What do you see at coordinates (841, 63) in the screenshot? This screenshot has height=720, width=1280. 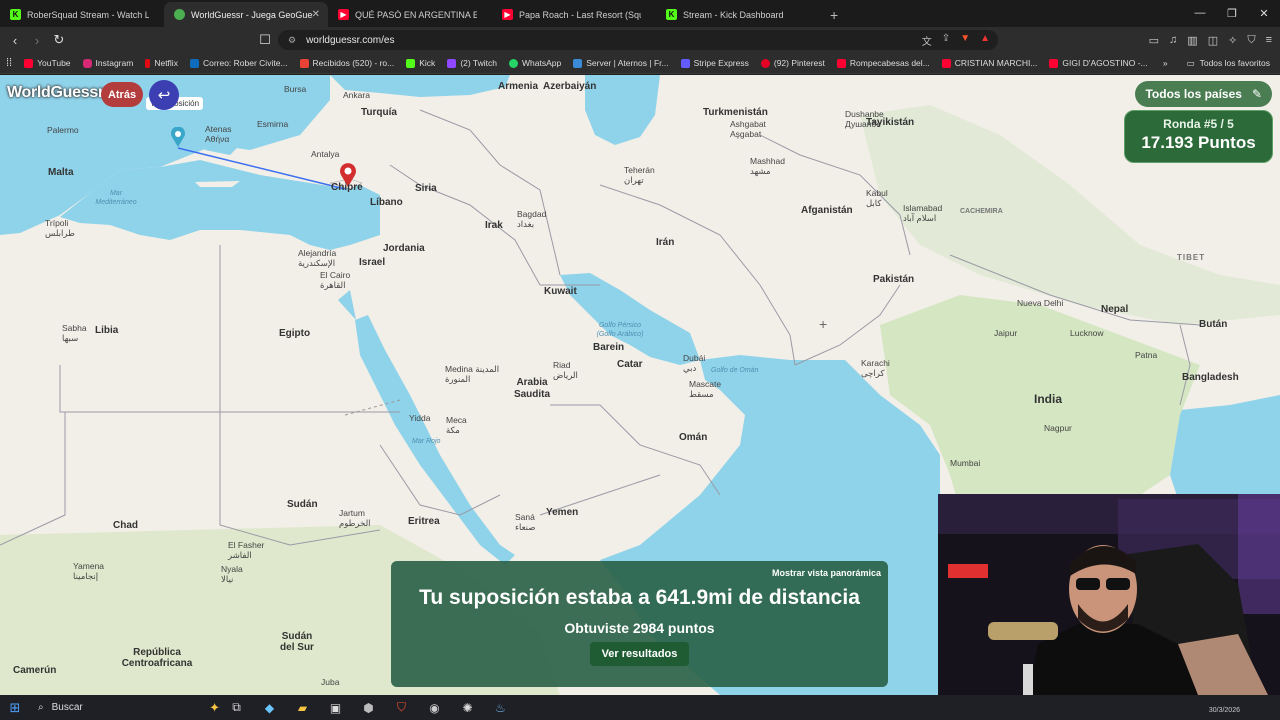 I see `youtube-icon` at bounding box center [841, 63].